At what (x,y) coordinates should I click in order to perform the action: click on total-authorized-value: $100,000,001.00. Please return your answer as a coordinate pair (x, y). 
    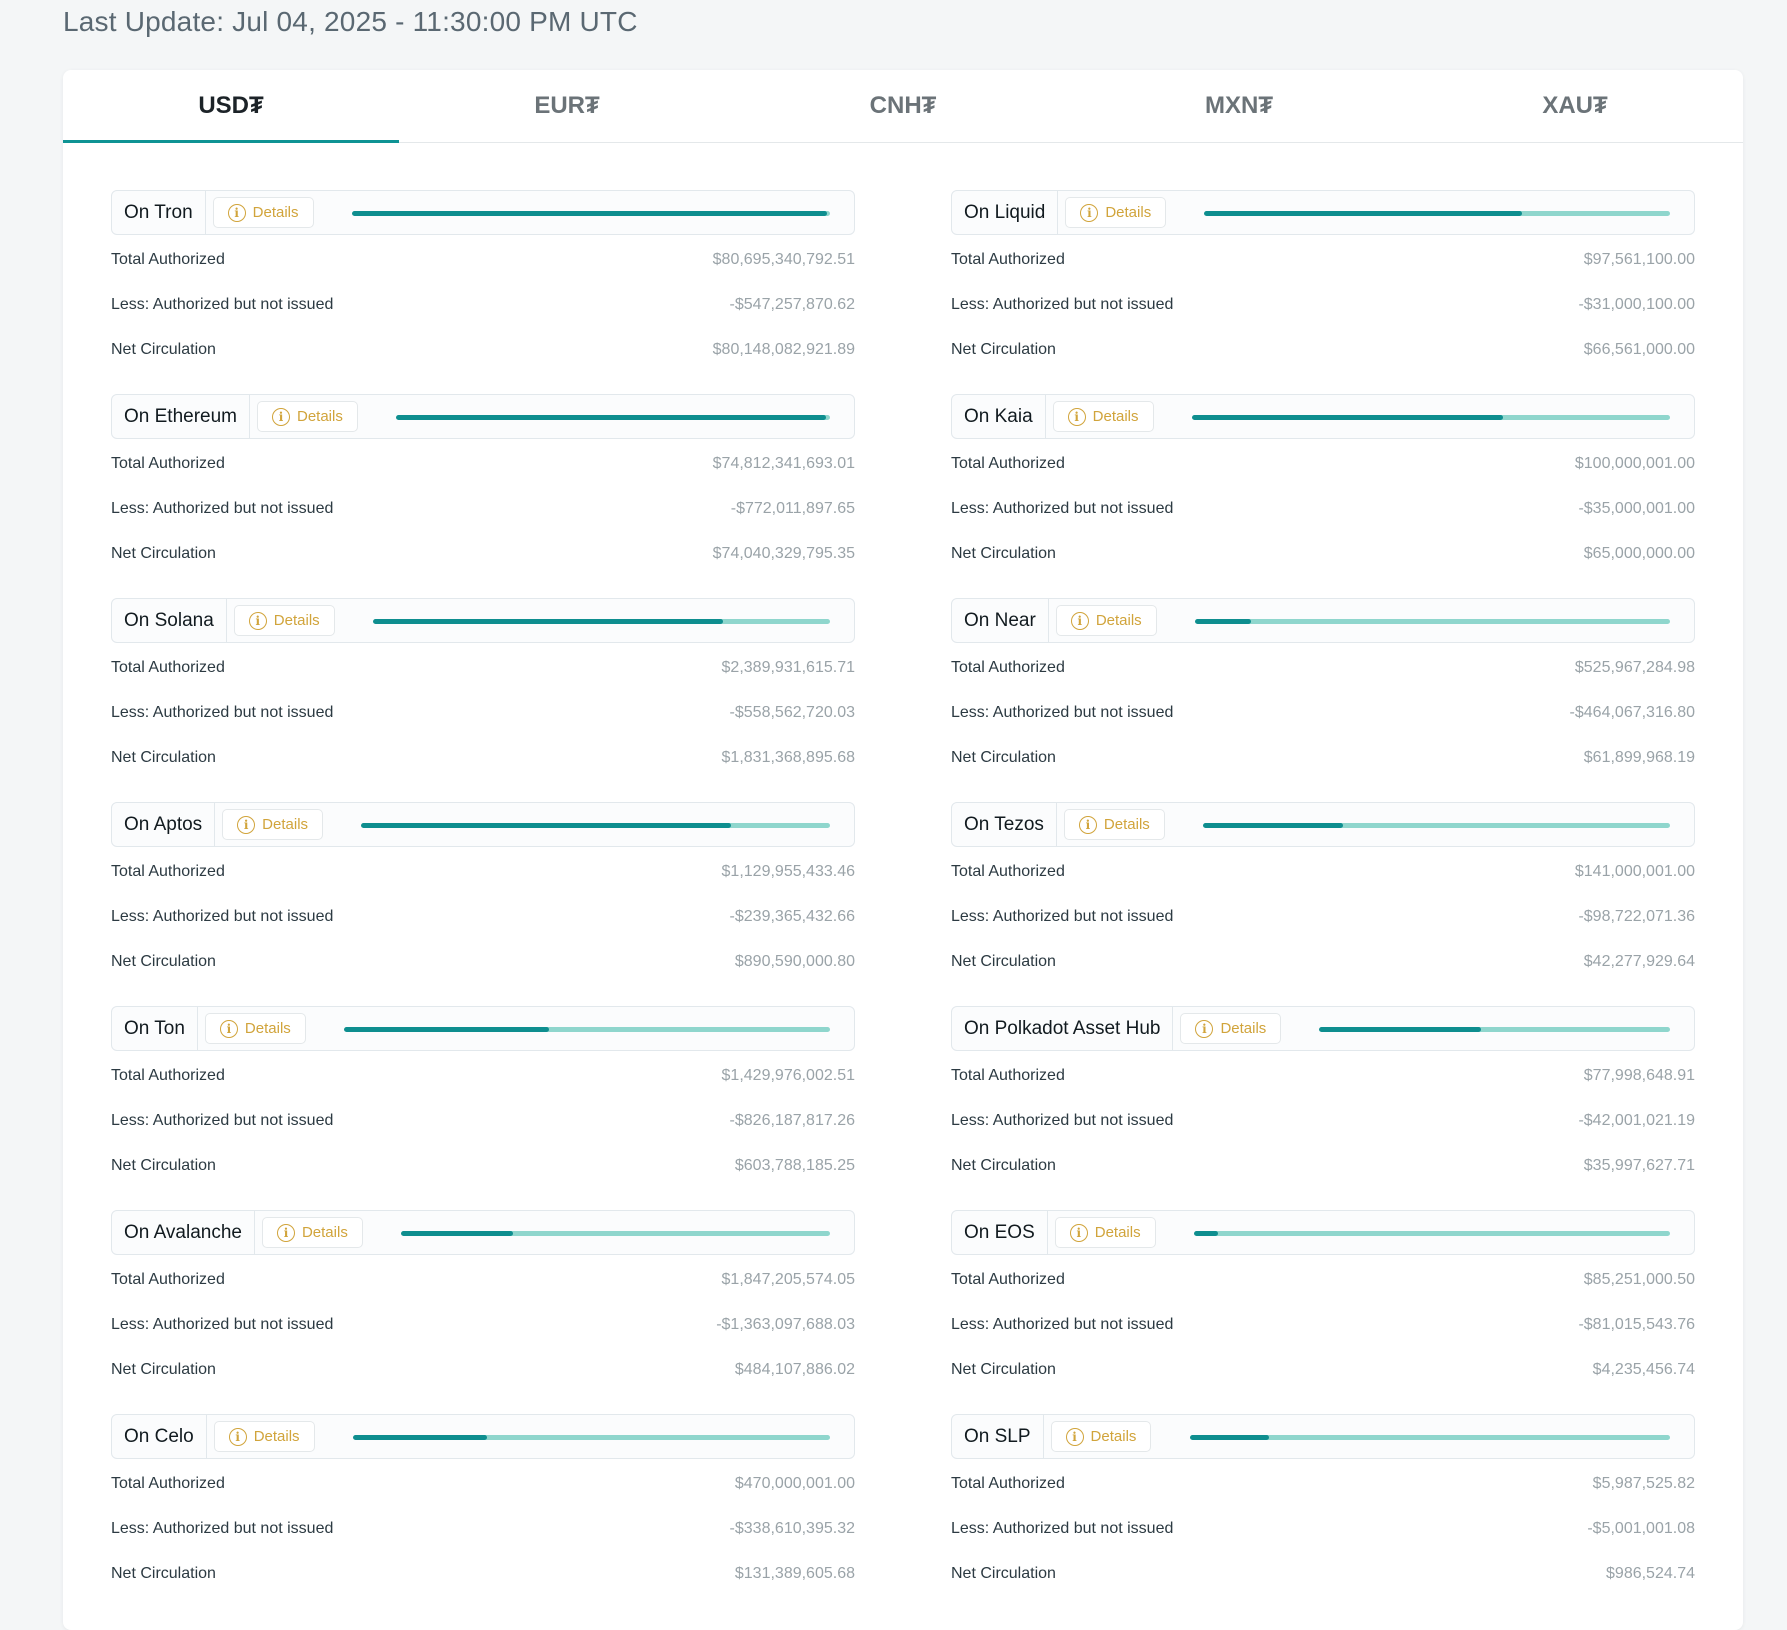
    Looking at the image, I should click on (1634, 463).